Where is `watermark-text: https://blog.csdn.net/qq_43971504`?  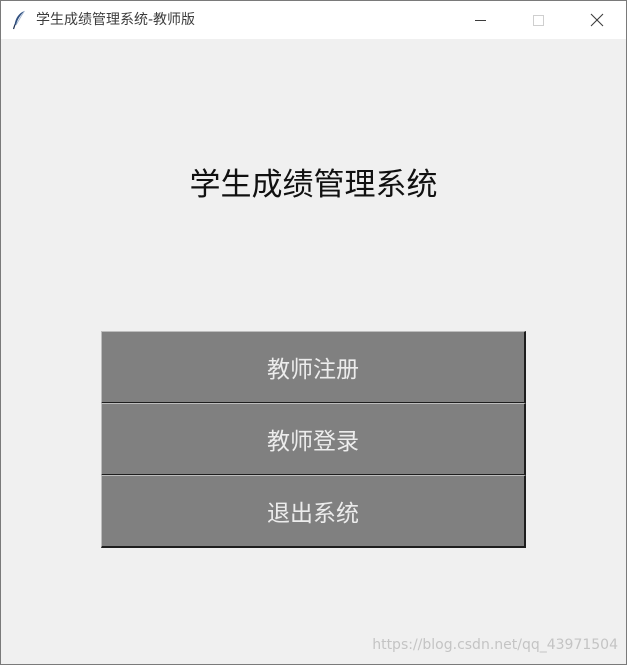 watermark-text: https://blog.csdn.net/qq_43971504 is located at coordinates (495, 645).